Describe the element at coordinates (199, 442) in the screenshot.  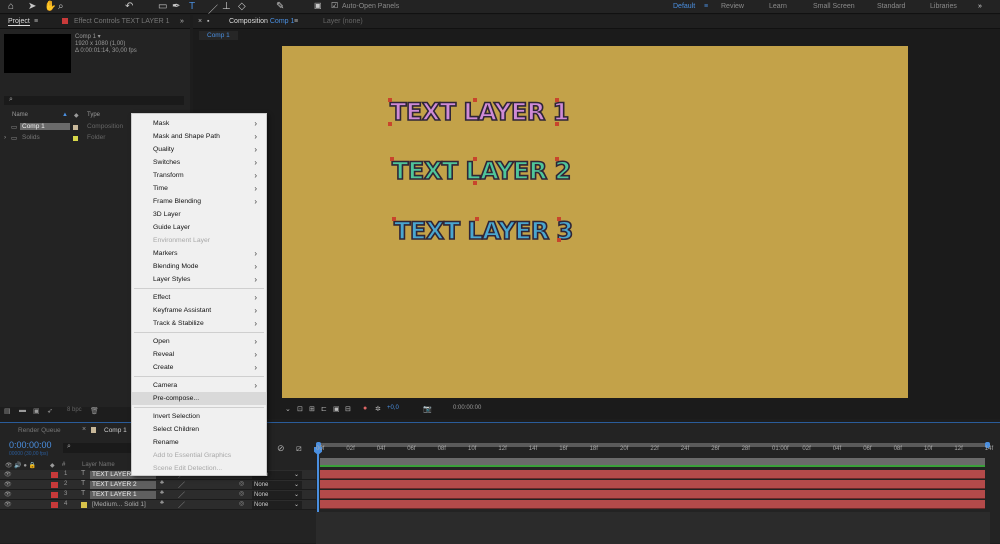
I see `menu-item-rename: Rename` at that location.